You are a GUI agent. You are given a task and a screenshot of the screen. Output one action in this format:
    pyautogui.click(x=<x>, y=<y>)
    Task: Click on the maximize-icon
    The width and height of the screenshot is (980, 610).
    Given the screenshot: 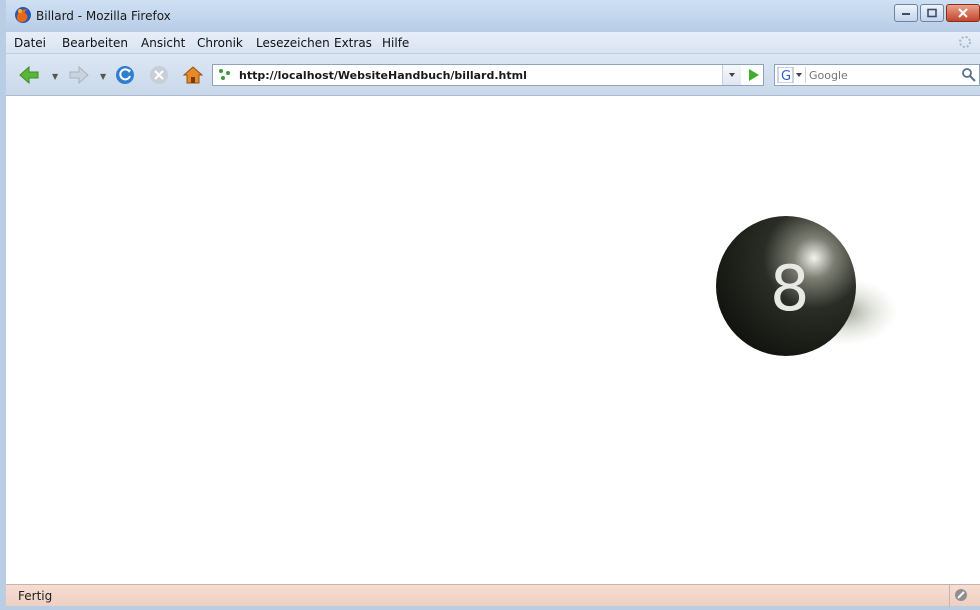 What is the action you would take?
    pyautogui.click(x=932, y=13)
    